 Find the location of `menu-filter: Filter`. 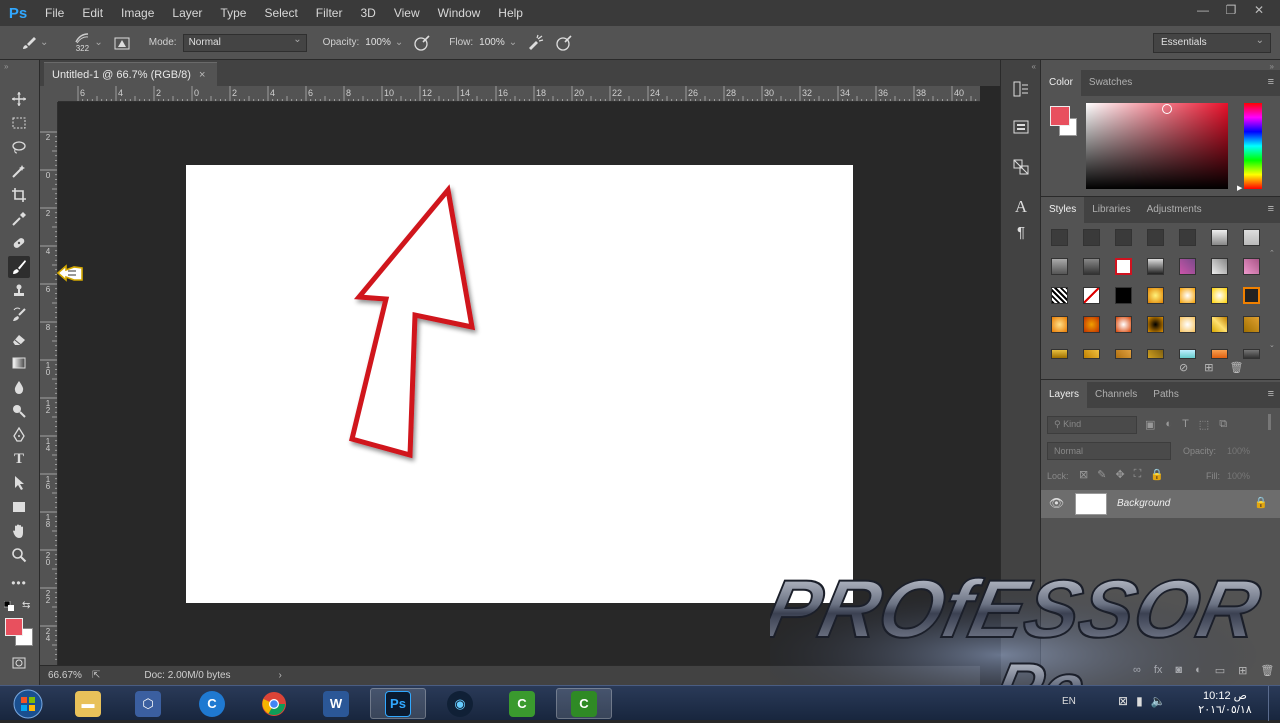

menu-filter: Filter is located at coordinates (329, 13).